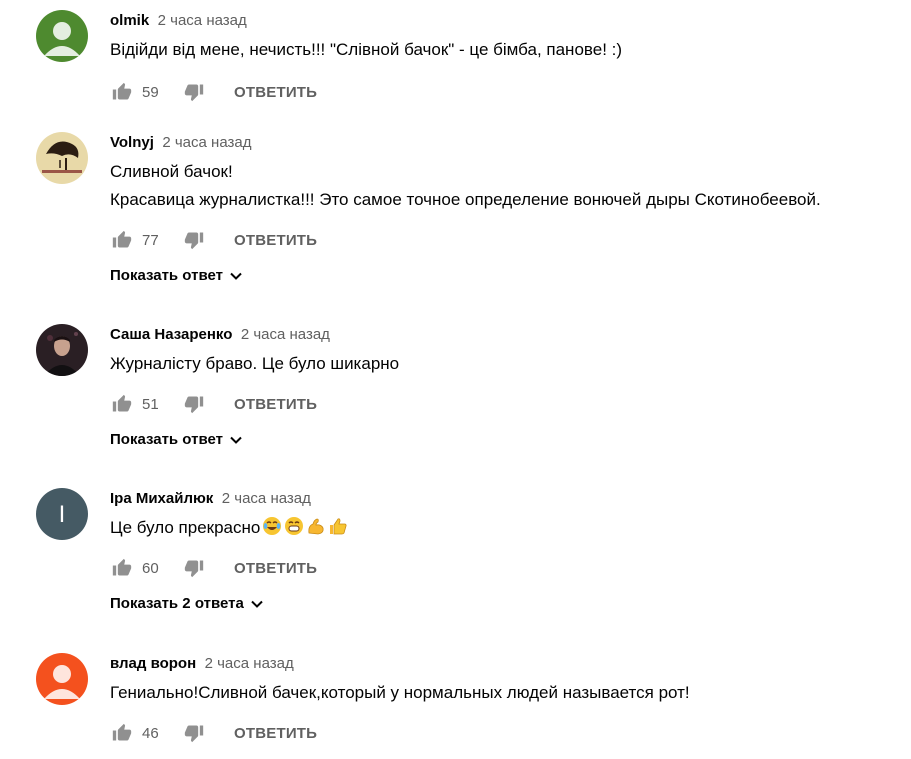 The height and width of the screenshot is (759, 911). I want to click on avatar-letter: І, so click(62, 514).